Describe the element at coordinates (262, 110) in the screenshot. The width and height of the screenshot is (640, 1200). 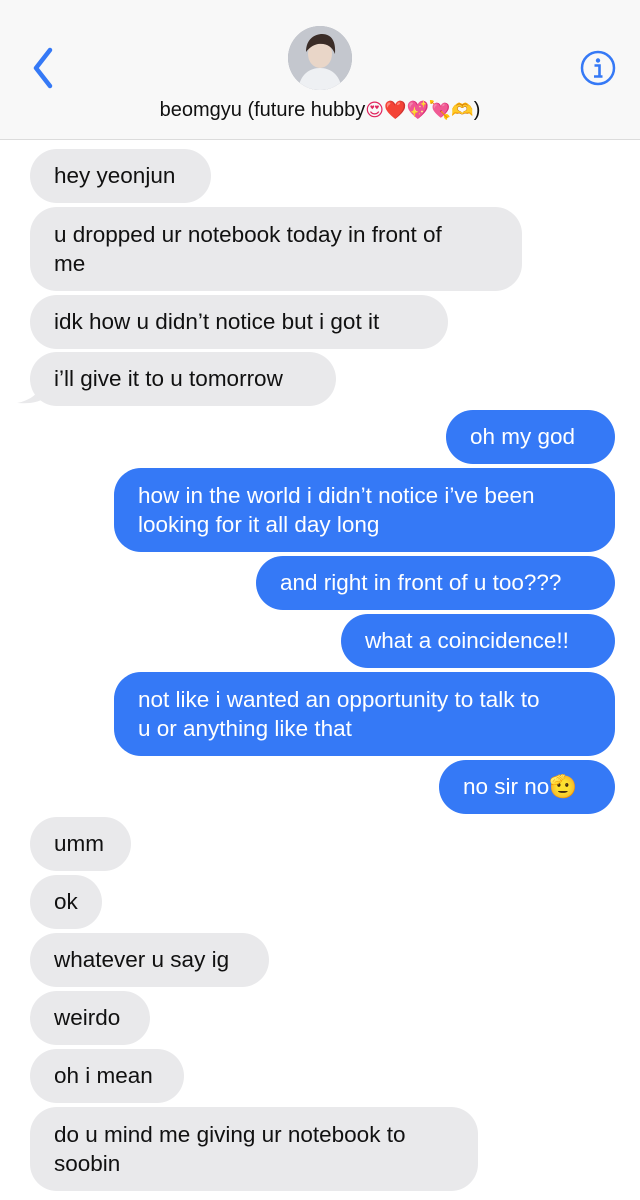
I see `contact-name-text: beomgyu (future hubby` at that location.